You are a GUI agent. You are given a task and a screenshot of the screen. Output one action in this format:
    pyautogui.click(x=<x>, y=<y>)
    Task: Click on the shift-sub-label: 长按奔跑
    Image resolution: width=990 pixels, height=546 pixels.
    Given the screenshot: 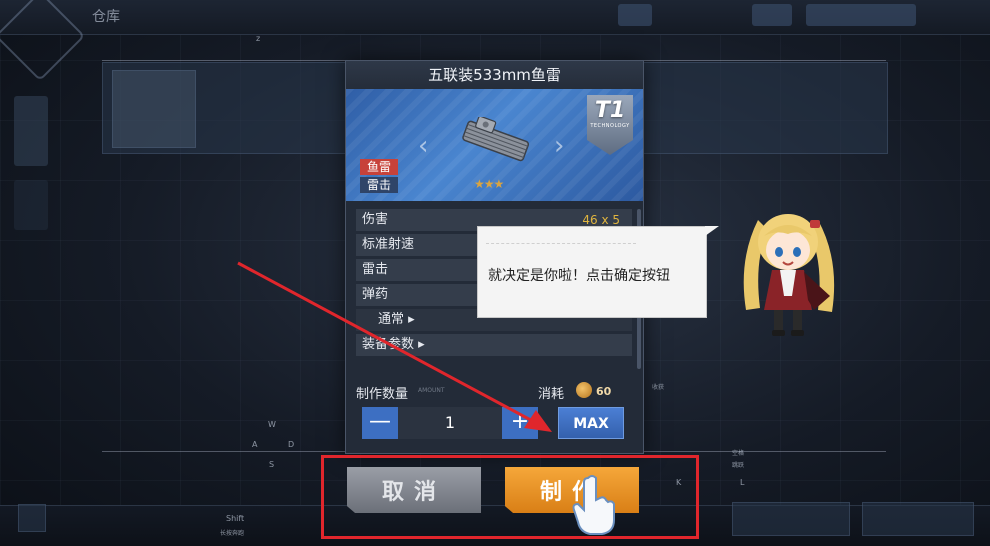 What is the action you would take?
    pyautogui.click(x=232, y=533)
    